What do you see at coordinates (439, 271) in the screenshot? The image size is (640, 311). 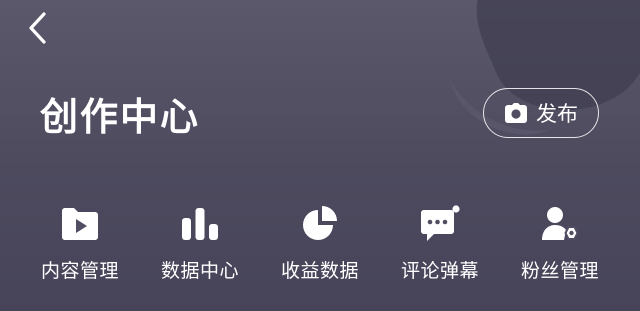 I see `menu-item-label: 评论弹幕` at bounding box center [439, 271].